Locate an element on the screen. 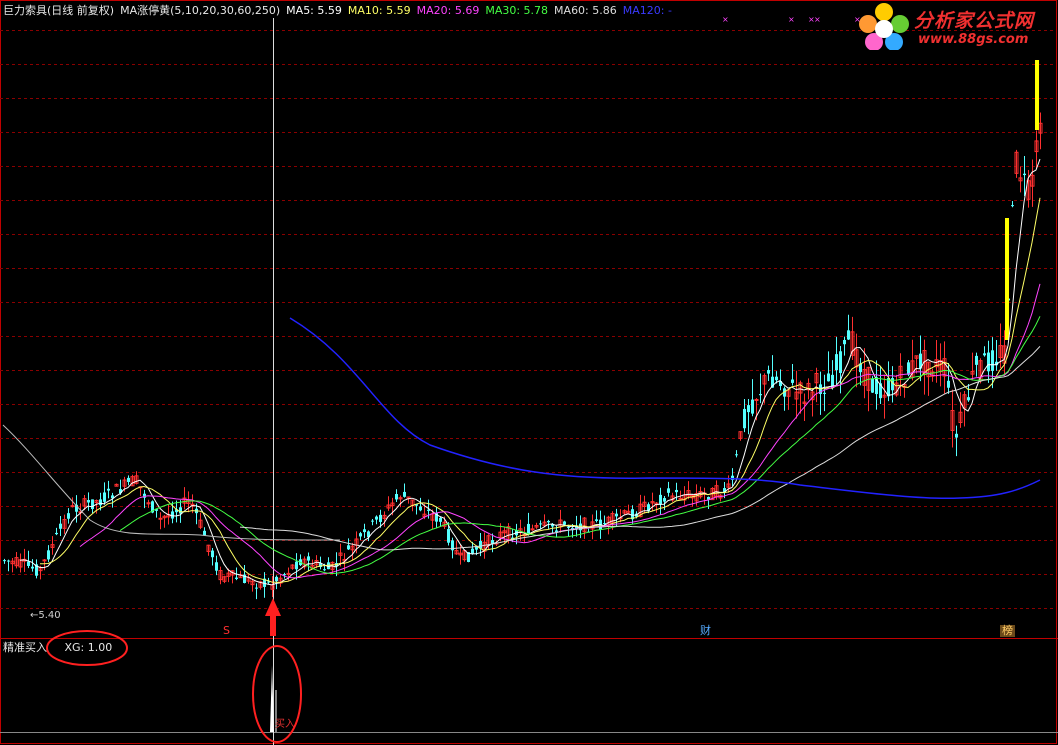 This screenshot has height=745, width=1058. ma20-value: MA20: 5.69 is located at coordinates (448, 10).